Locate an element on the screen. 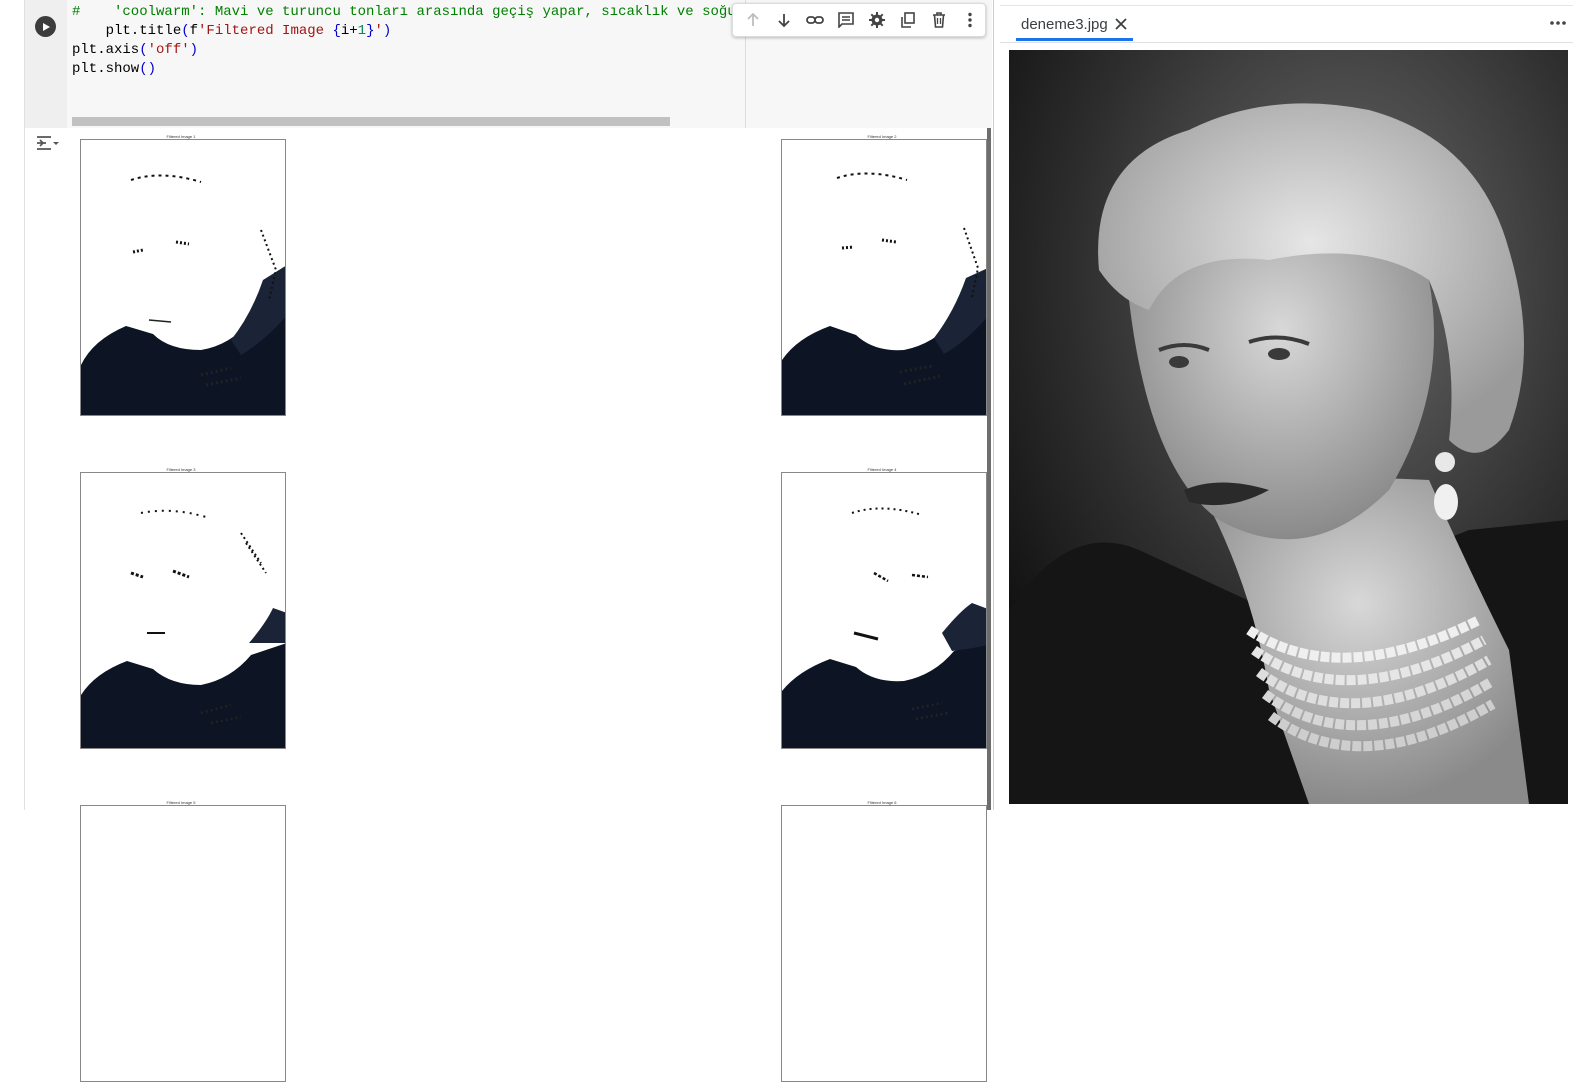 Image resolution: width=1573 pixels, height=1090 pixels. figure-filtered-image-6: Filtered Image 6 is located at coordinates (882, 945).